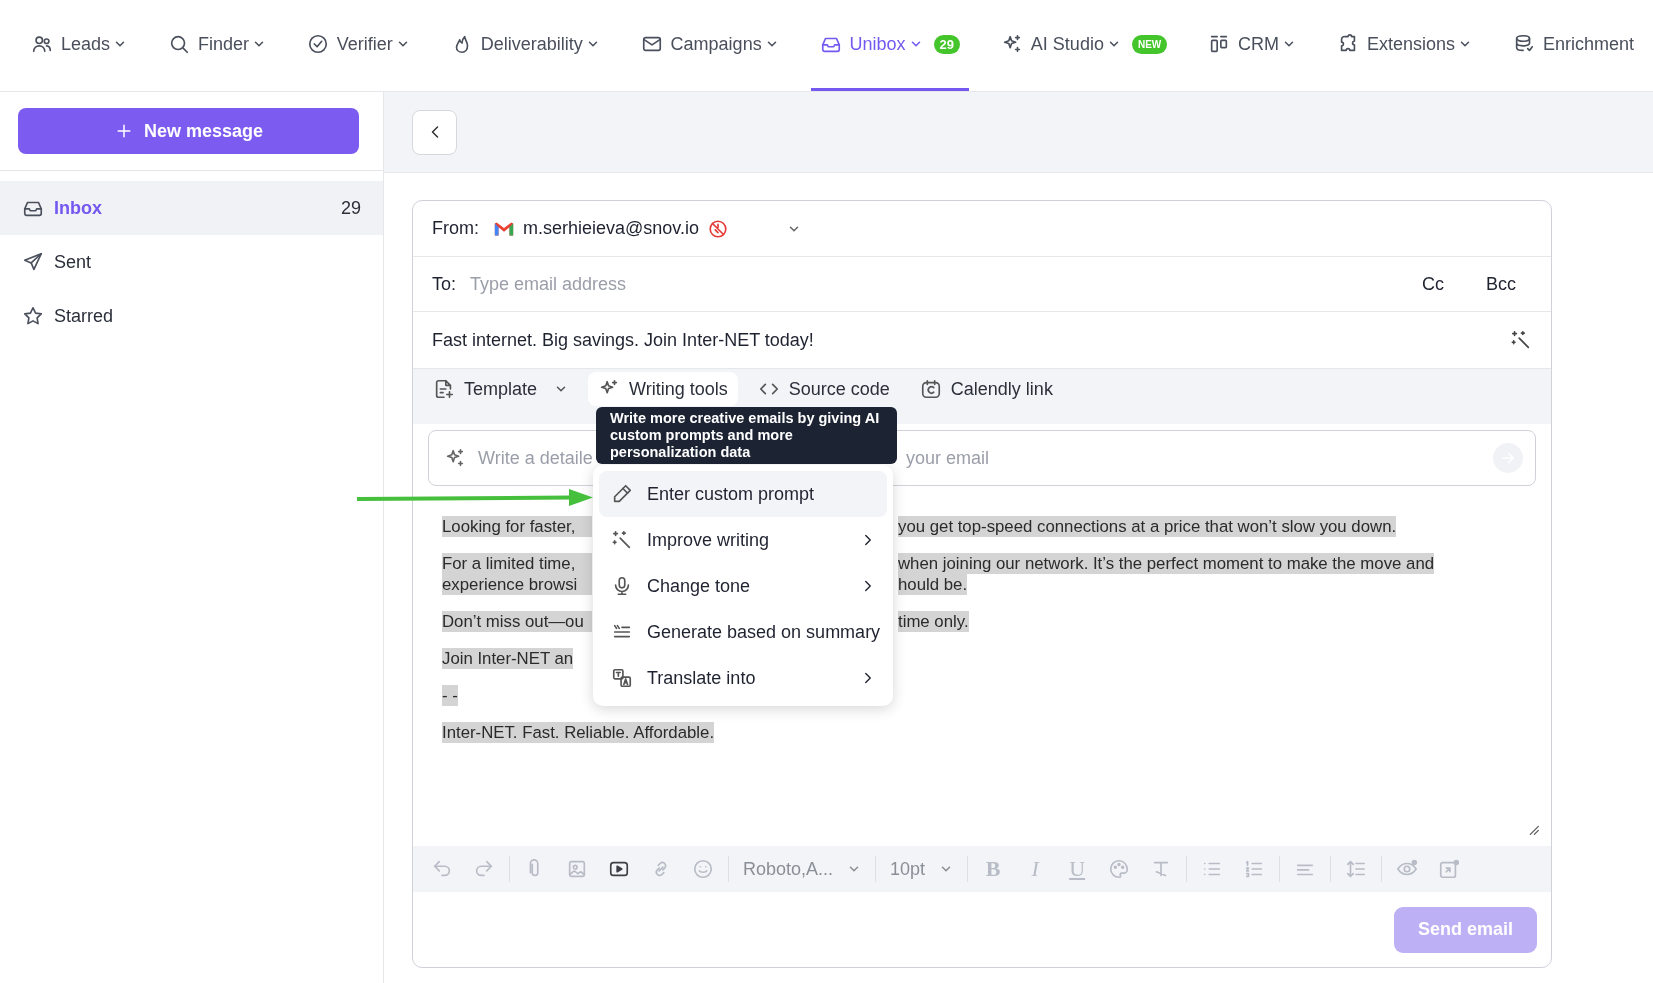 The height and width of the screenshot is (983, 1653). What do you see at coordinates (611, 228) in the screenshot?
I see `sender-email: m.serhieieva@snov.io` at bounding box center [611, 228].